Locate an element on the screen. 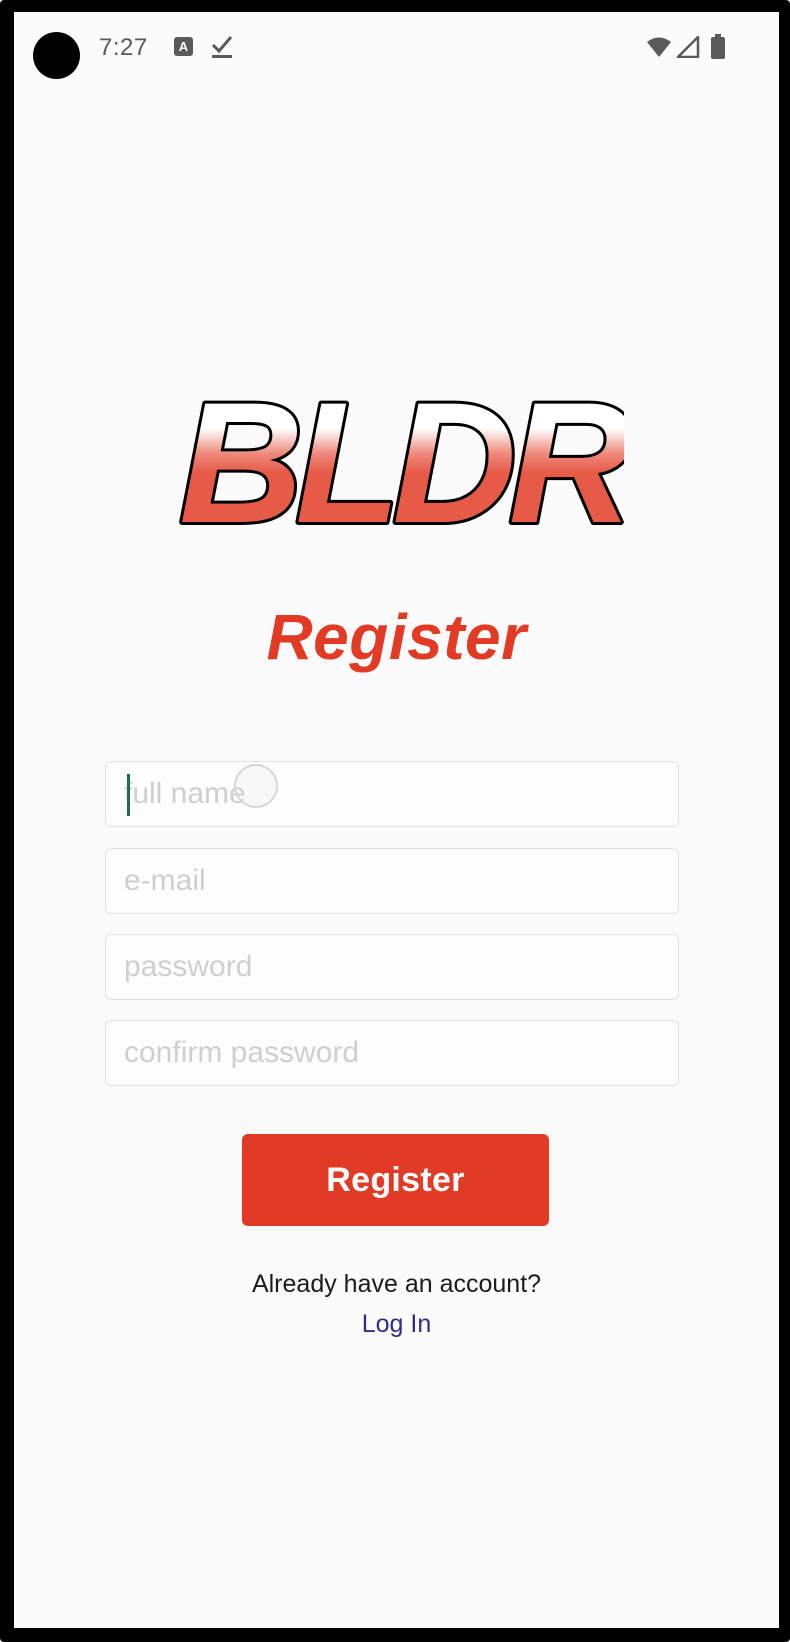 This screenshot has width=790, height=1642. full-name-input is located at coordinates (392, 794).